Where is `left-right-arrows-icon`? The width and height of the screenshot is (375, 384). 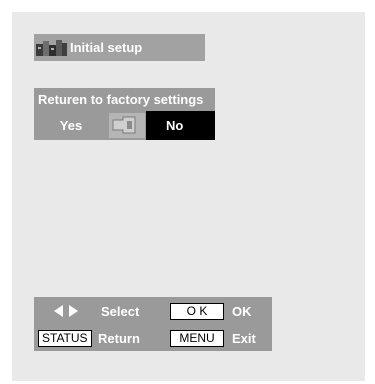 left-right-arrows-icon is located at coordinates (66, 311).